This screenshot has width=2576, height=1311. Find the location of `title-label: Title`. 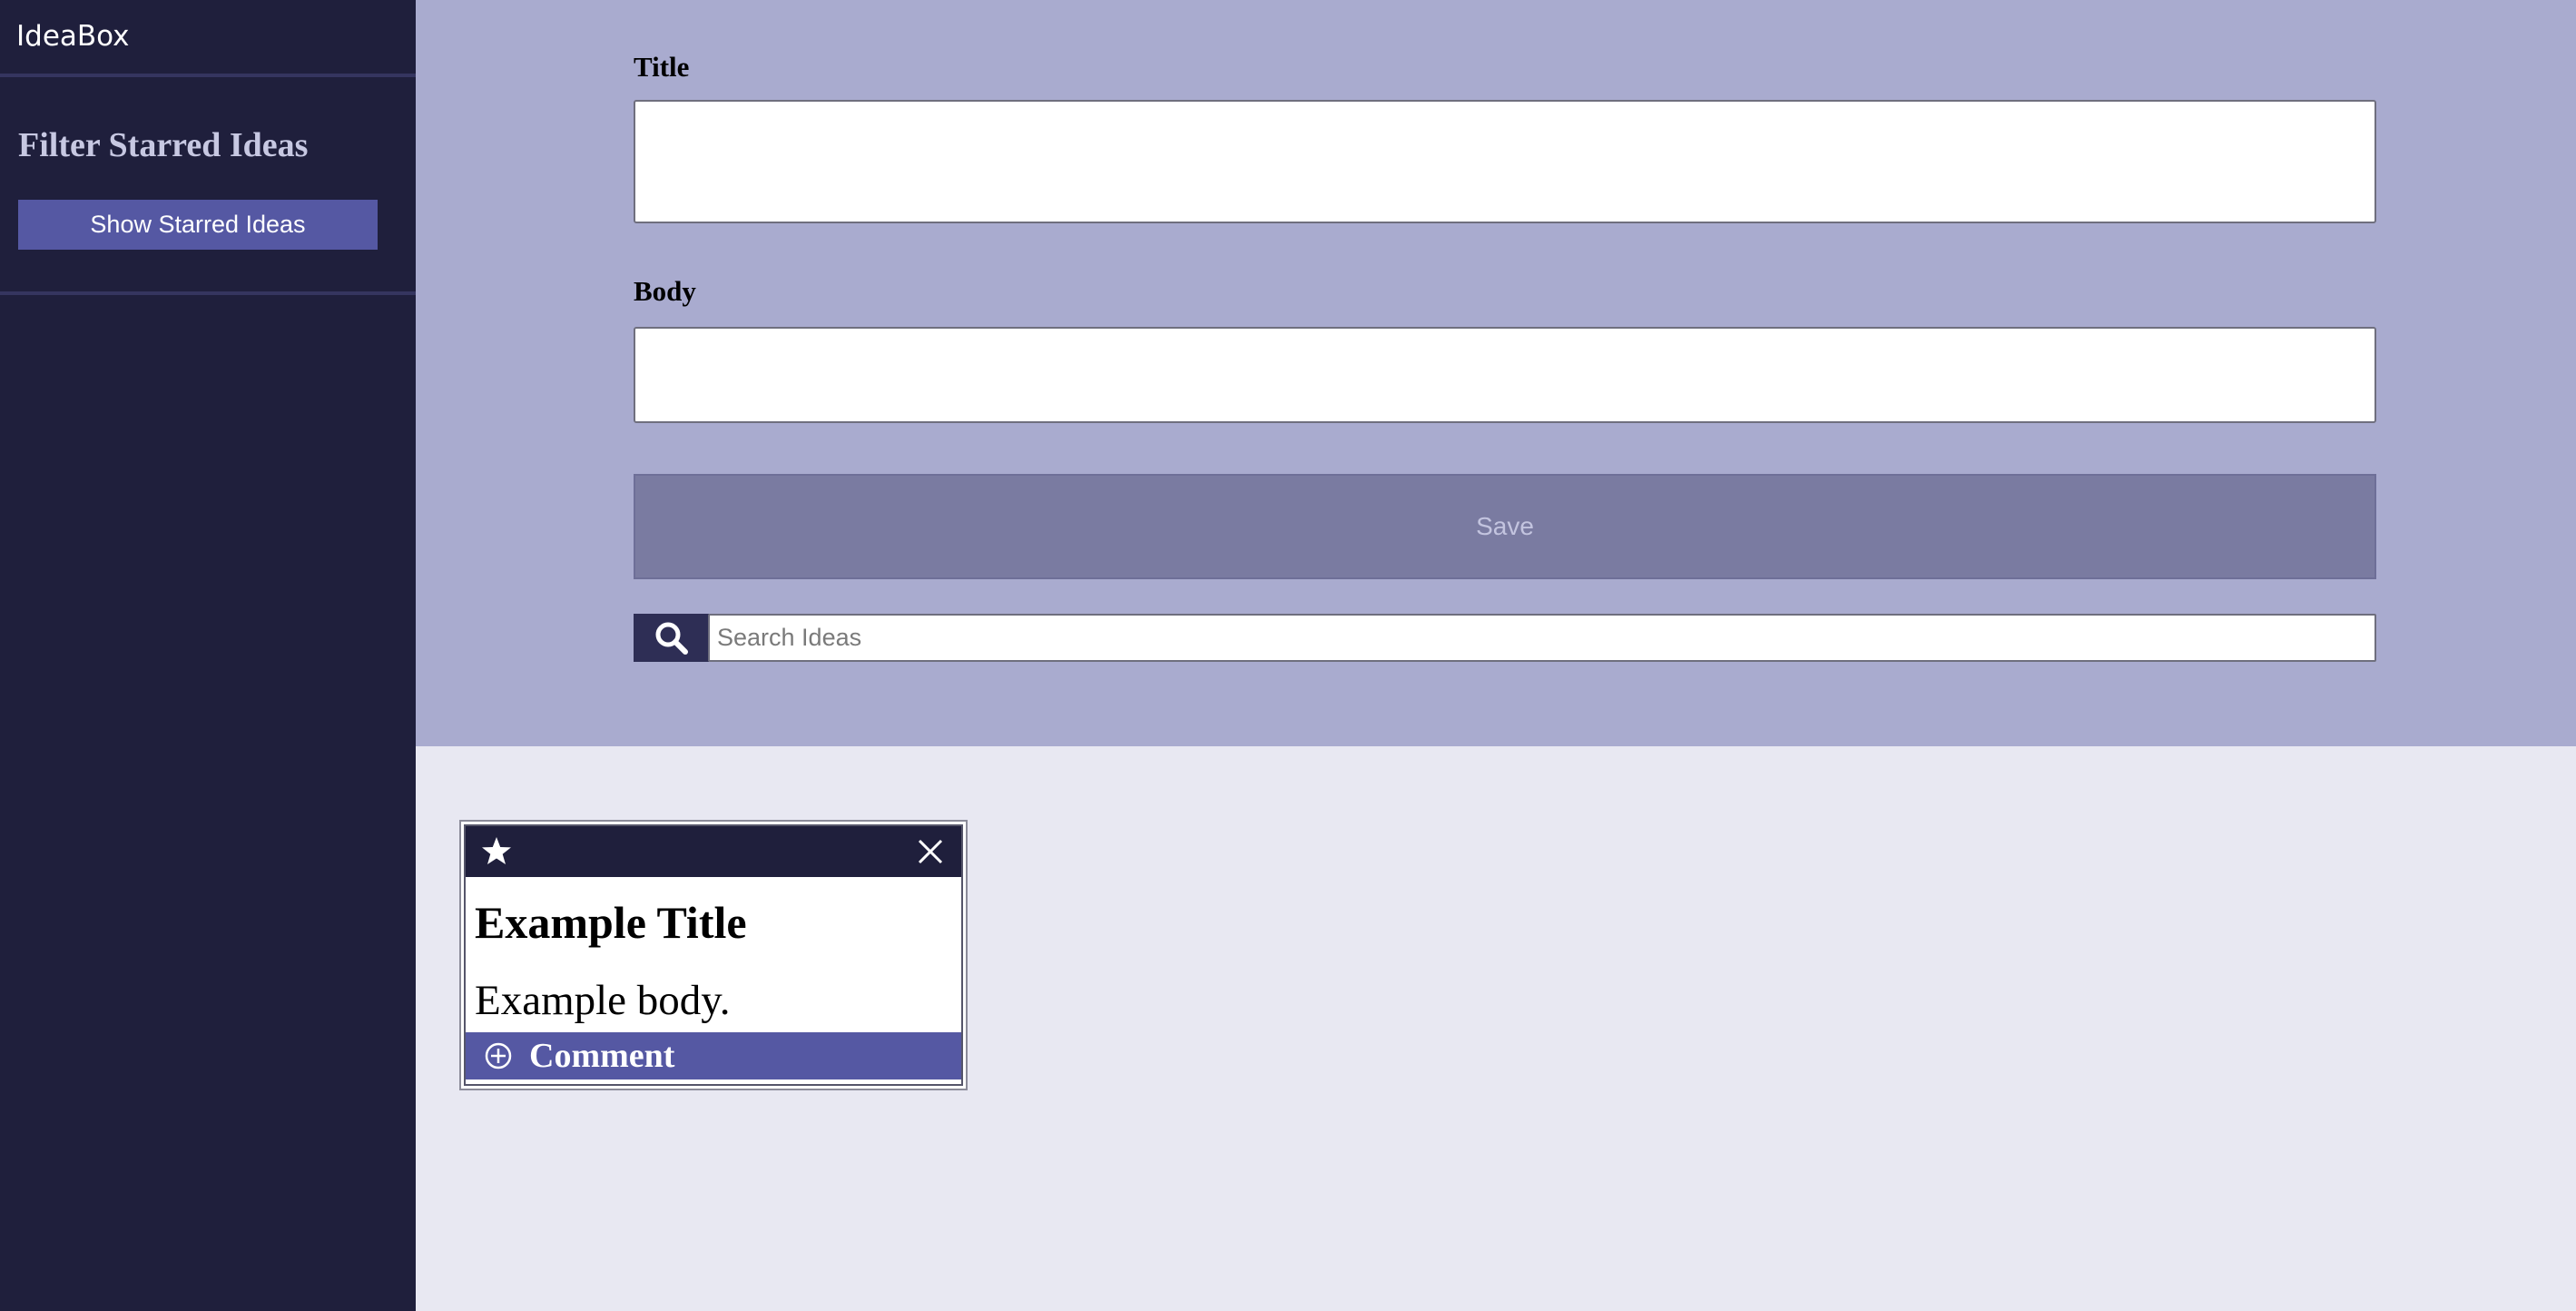

title-label: Title is located at coordinates (662, 67).